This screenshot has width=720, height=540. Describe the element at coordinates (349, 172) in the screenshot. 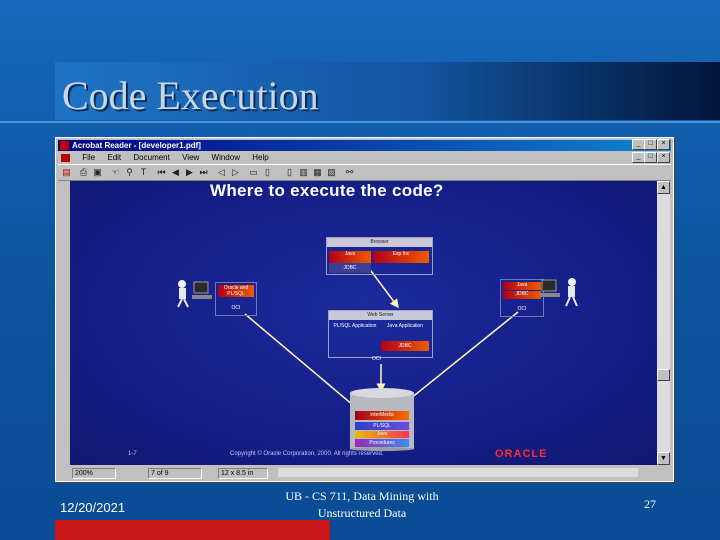

I see `find-icon: ⚯` at that location.